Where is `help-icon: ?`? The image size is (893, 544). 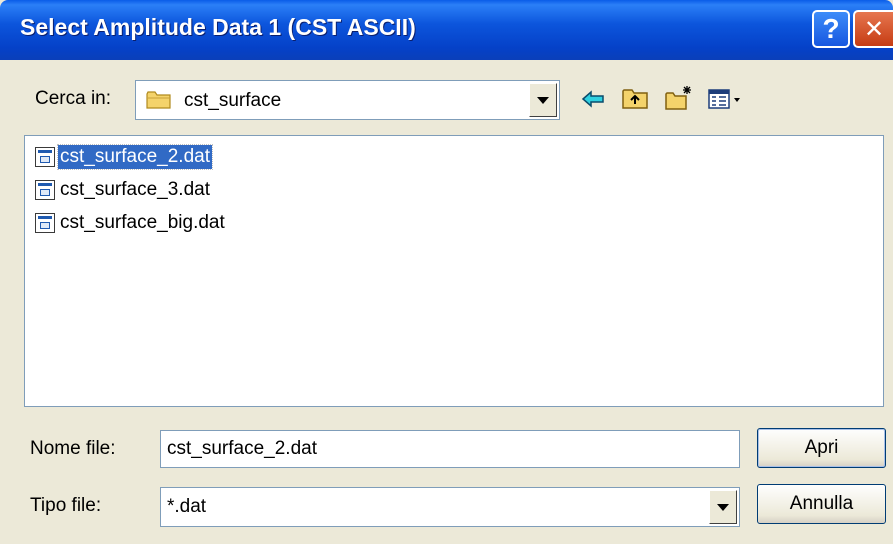
help-icon: ? is located at coordinates (831, 28).